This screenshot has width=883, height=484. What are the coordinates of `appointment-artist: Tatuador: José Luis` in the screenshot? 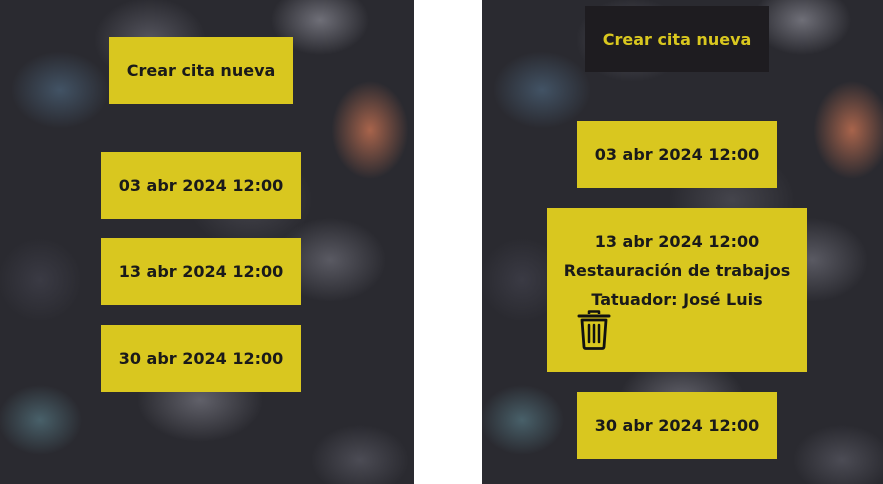 It's located at (677, 299).